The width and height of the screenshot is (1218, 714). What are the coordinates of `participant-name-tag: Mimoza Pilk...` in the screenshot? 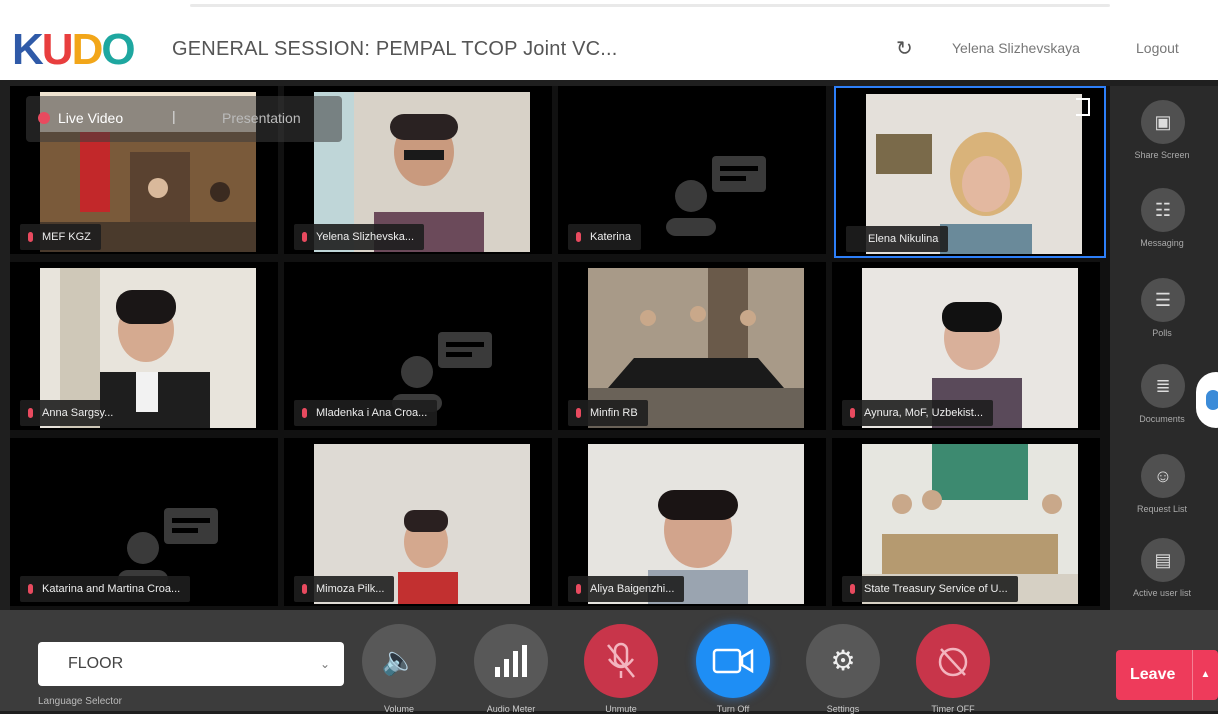 It's located at (344, 589).